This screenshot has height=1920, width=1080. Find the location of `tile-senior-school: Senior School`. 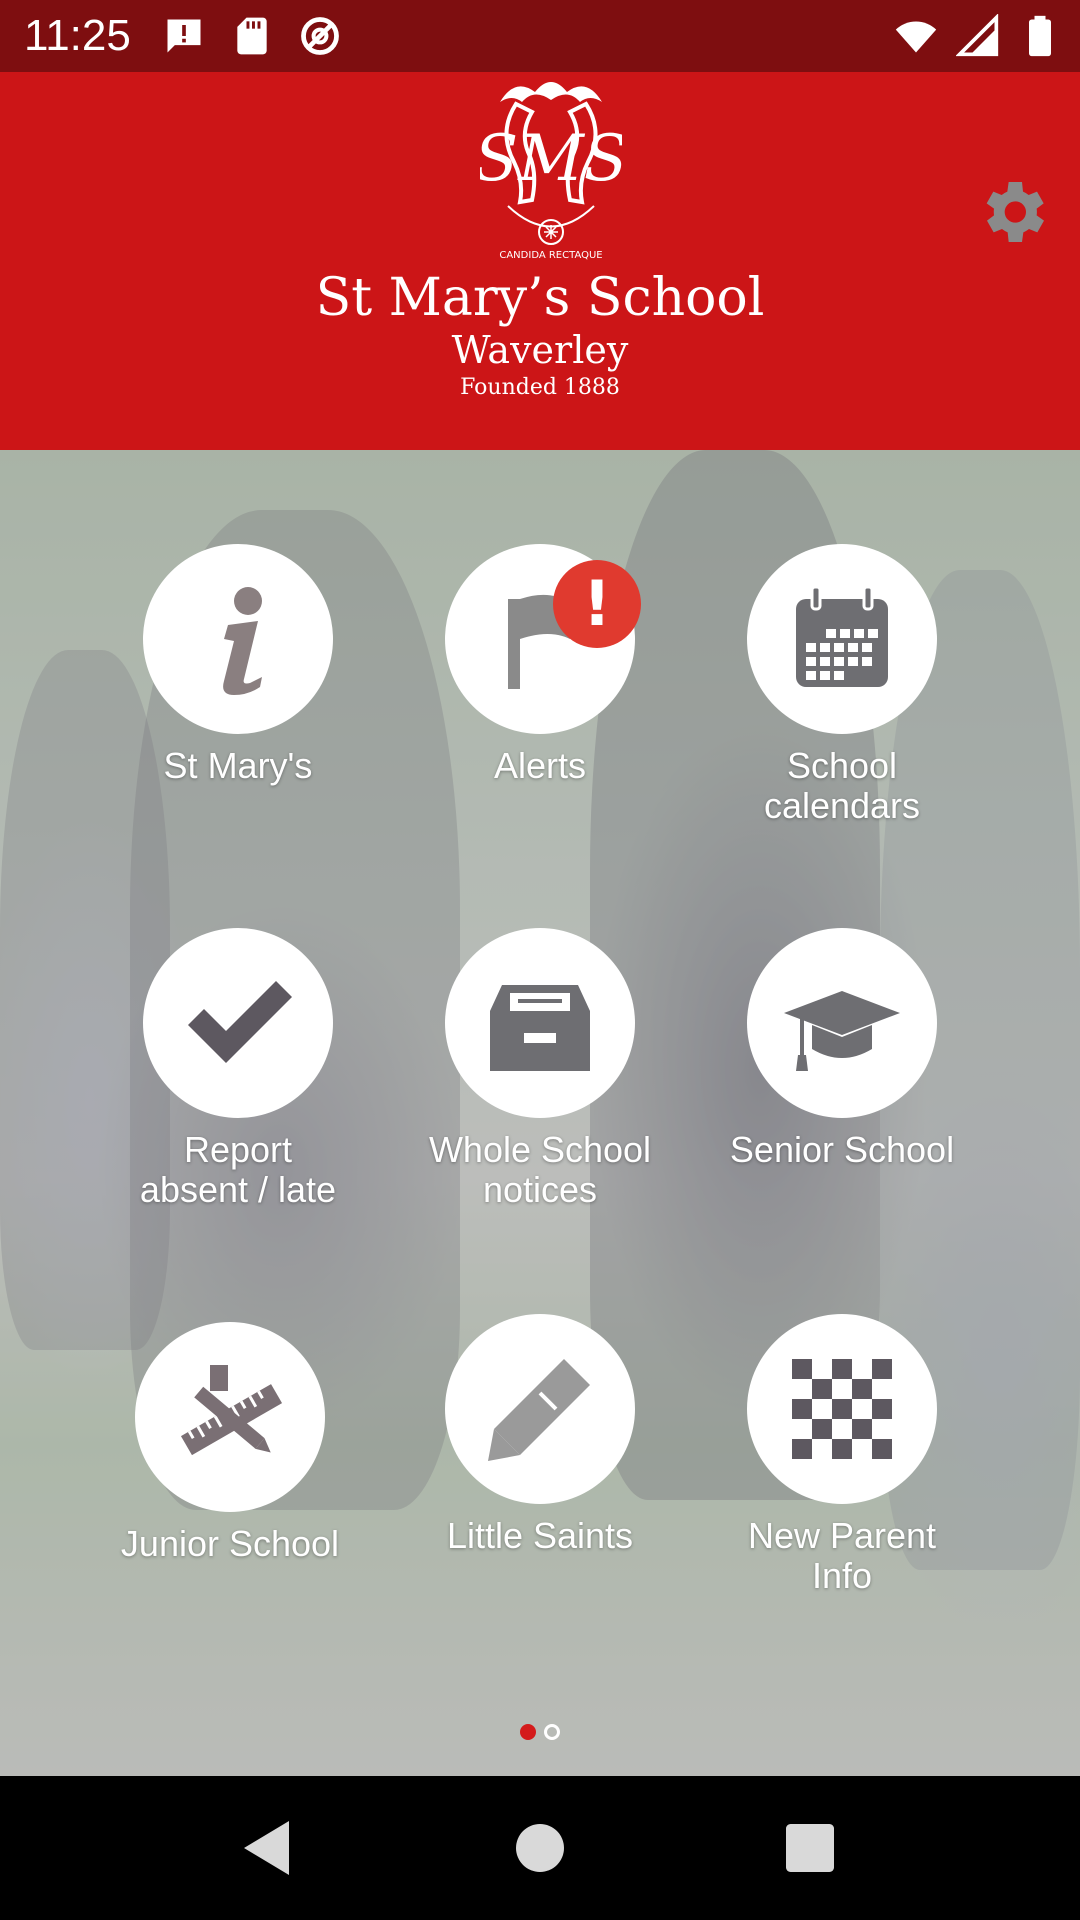

tile-senior-school: Senior School is located at coordinates (842, 1049).